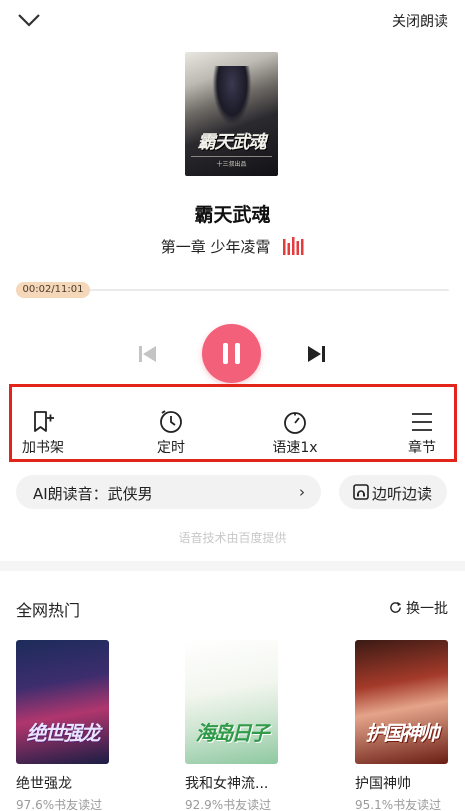 Image resolution: width=465 pixels, height=811 pixels. Describe the element at coordinates (231, 702) in the screenshot. I see `book-cover-image: 海岛日子` at that location.